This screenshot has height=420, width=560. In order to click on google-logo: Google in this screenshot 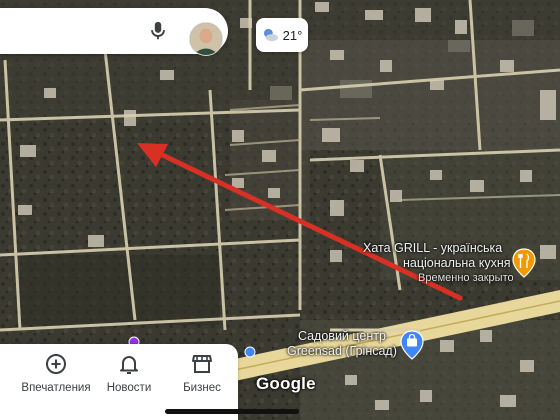, I will do `click(286, 383)`.